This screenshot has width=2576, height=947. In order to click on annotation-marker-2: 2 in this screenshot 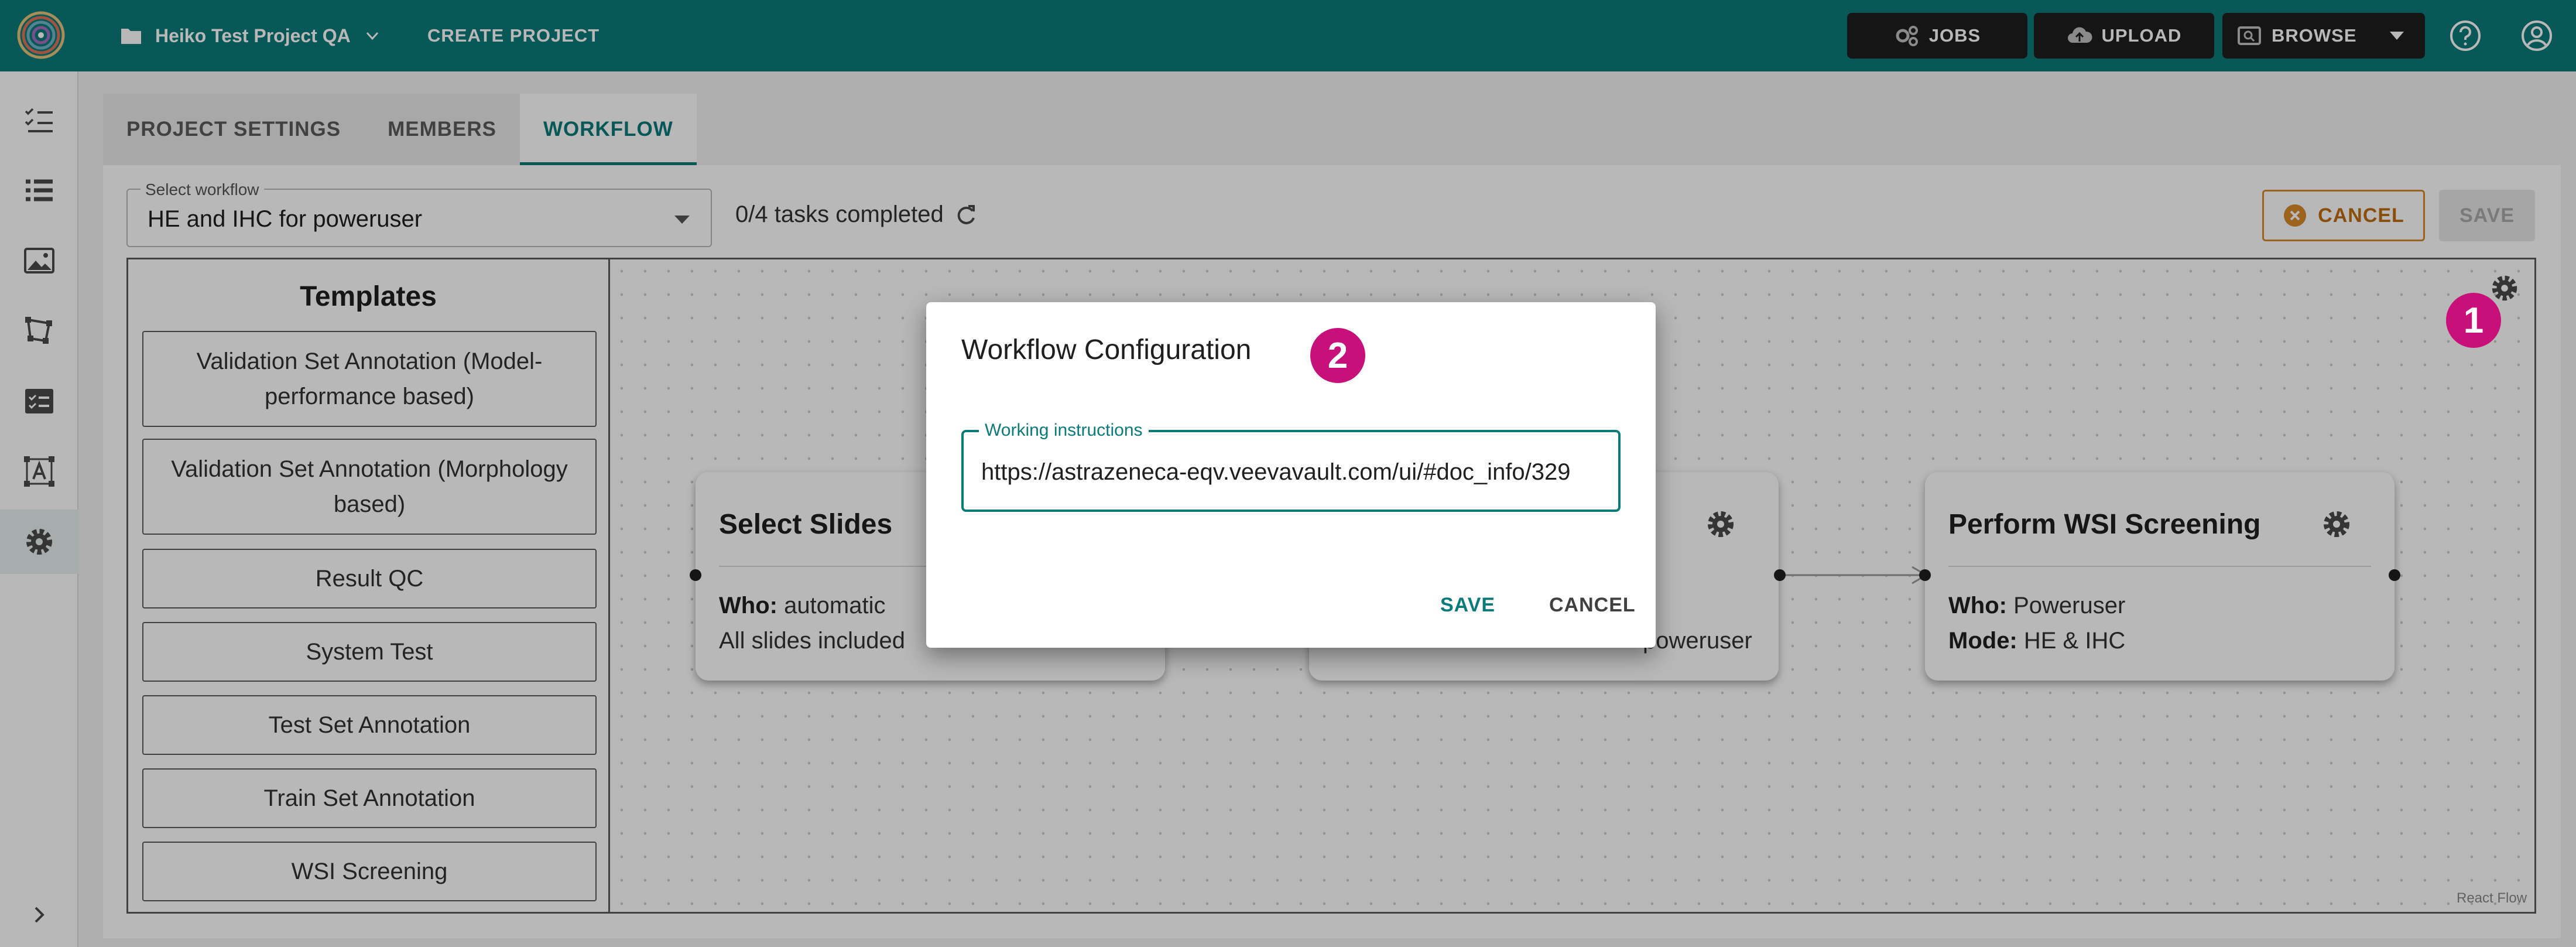, I will do `click(1337, 355)`.